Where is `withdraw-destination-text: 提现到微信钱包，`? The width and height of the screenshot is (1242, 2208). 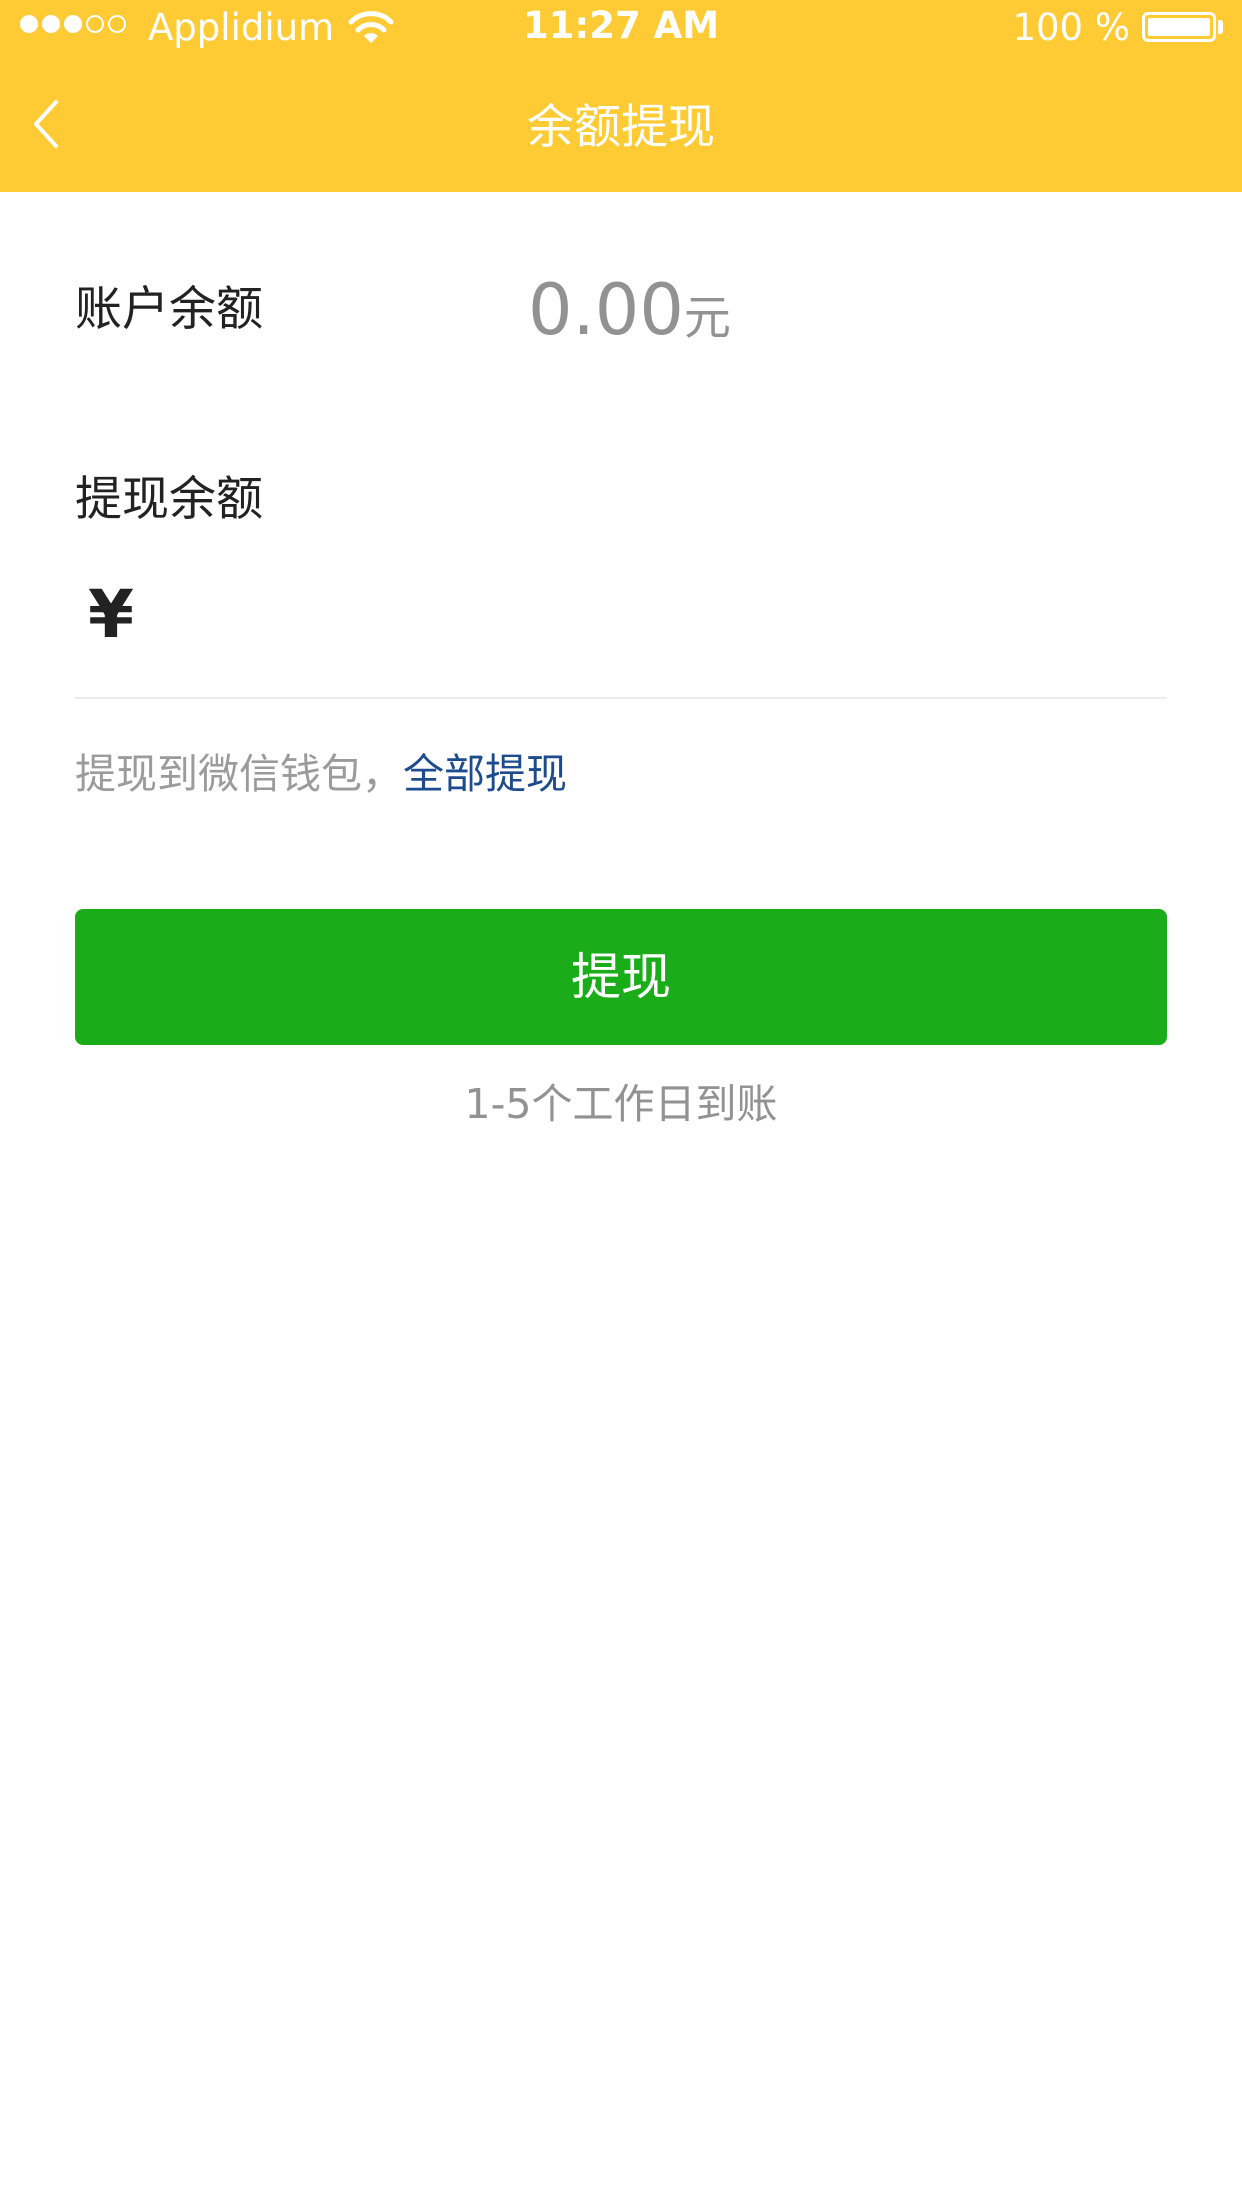
withdraw-destination-text: 提现到微信钱包， is located at coordinates (239, 774).